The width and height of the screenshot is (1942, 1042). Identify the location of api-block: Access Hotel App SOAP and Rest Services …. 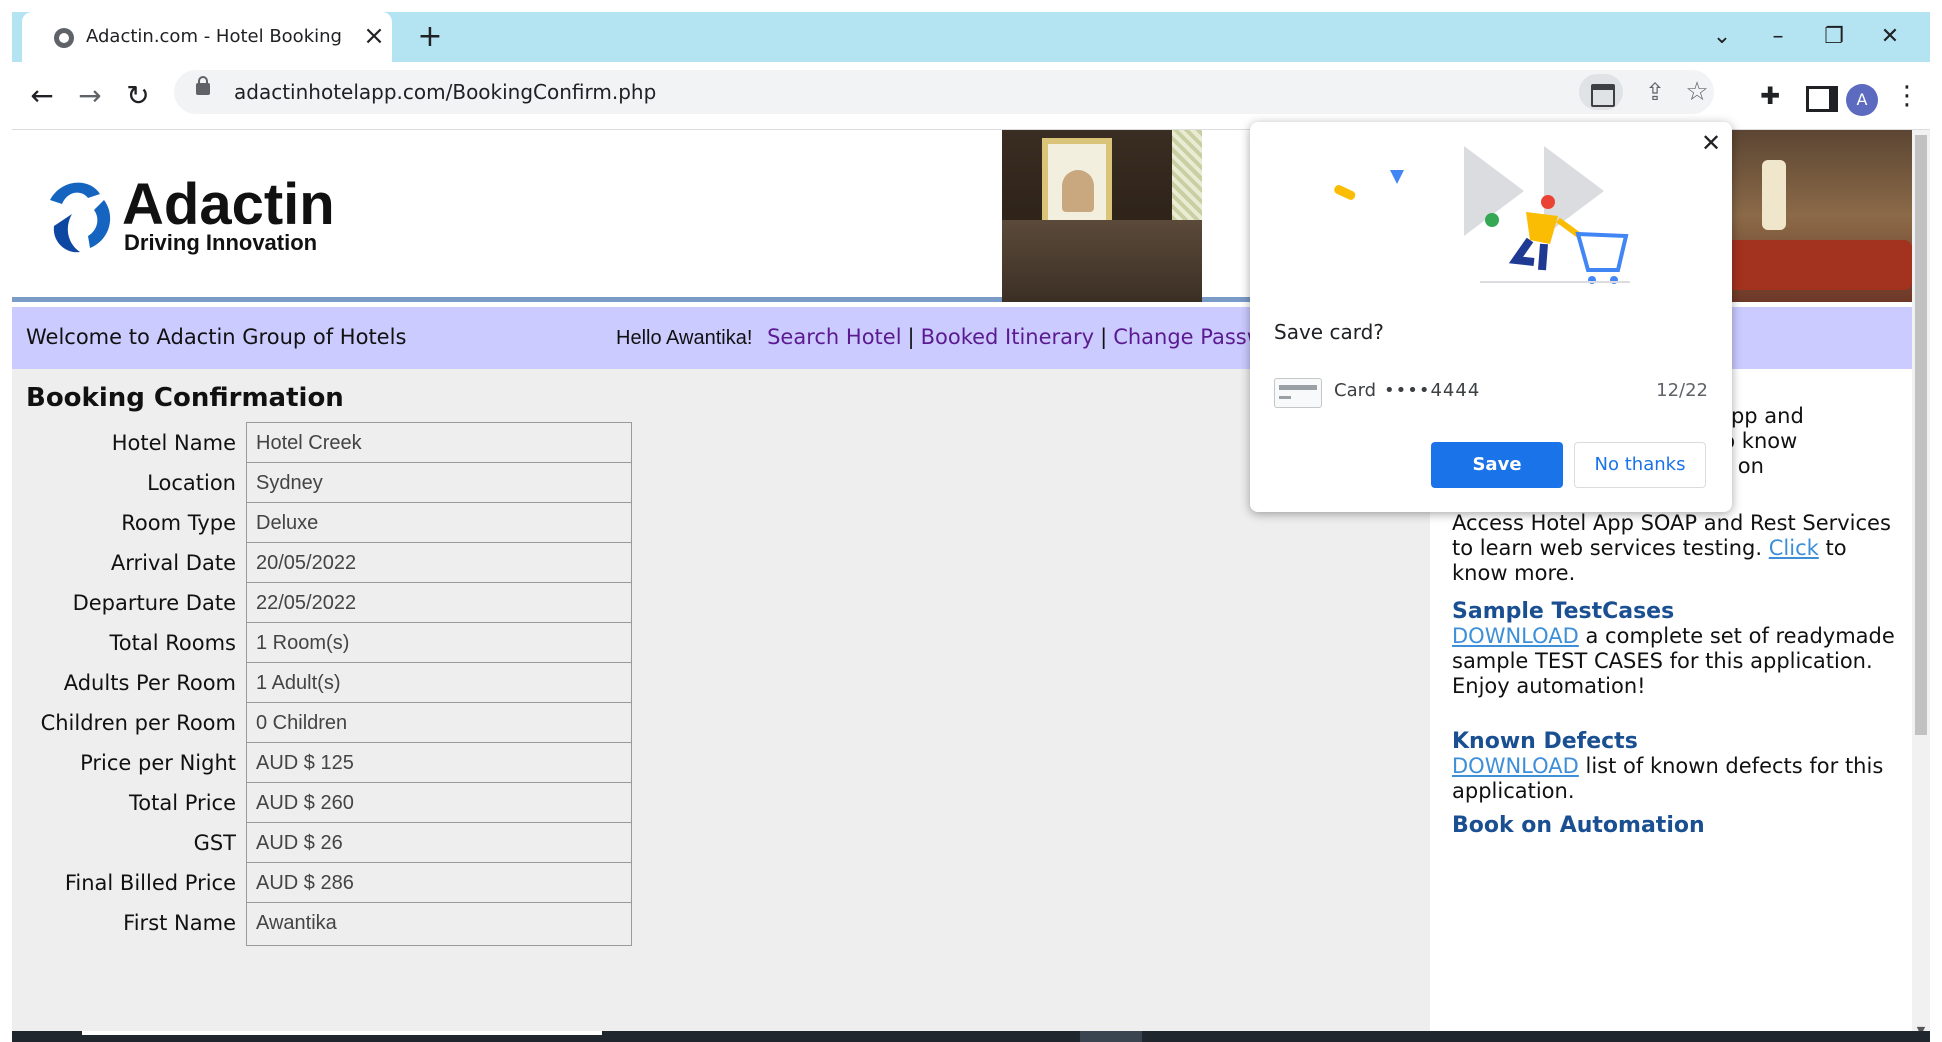
(1677, 548).